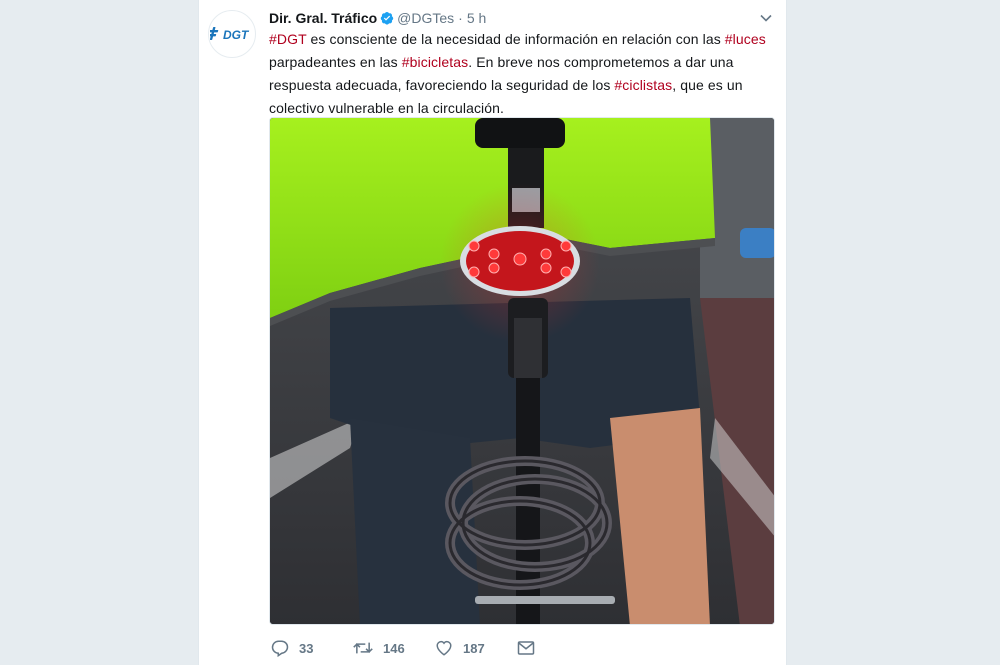  What do you see at coordinates (444, 648) in the screenshot?
I see `heart-icon` at bounding box center [444, 648].